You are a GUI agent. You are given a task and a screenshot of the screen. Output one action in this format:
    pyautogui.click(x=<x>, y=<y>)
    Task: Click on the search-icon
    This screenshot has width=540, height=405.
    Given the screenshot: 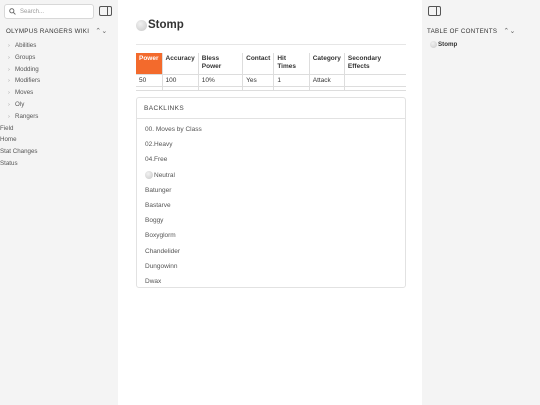 What is the action you would take?
    pyautogui.click(x=12, y=11)
    